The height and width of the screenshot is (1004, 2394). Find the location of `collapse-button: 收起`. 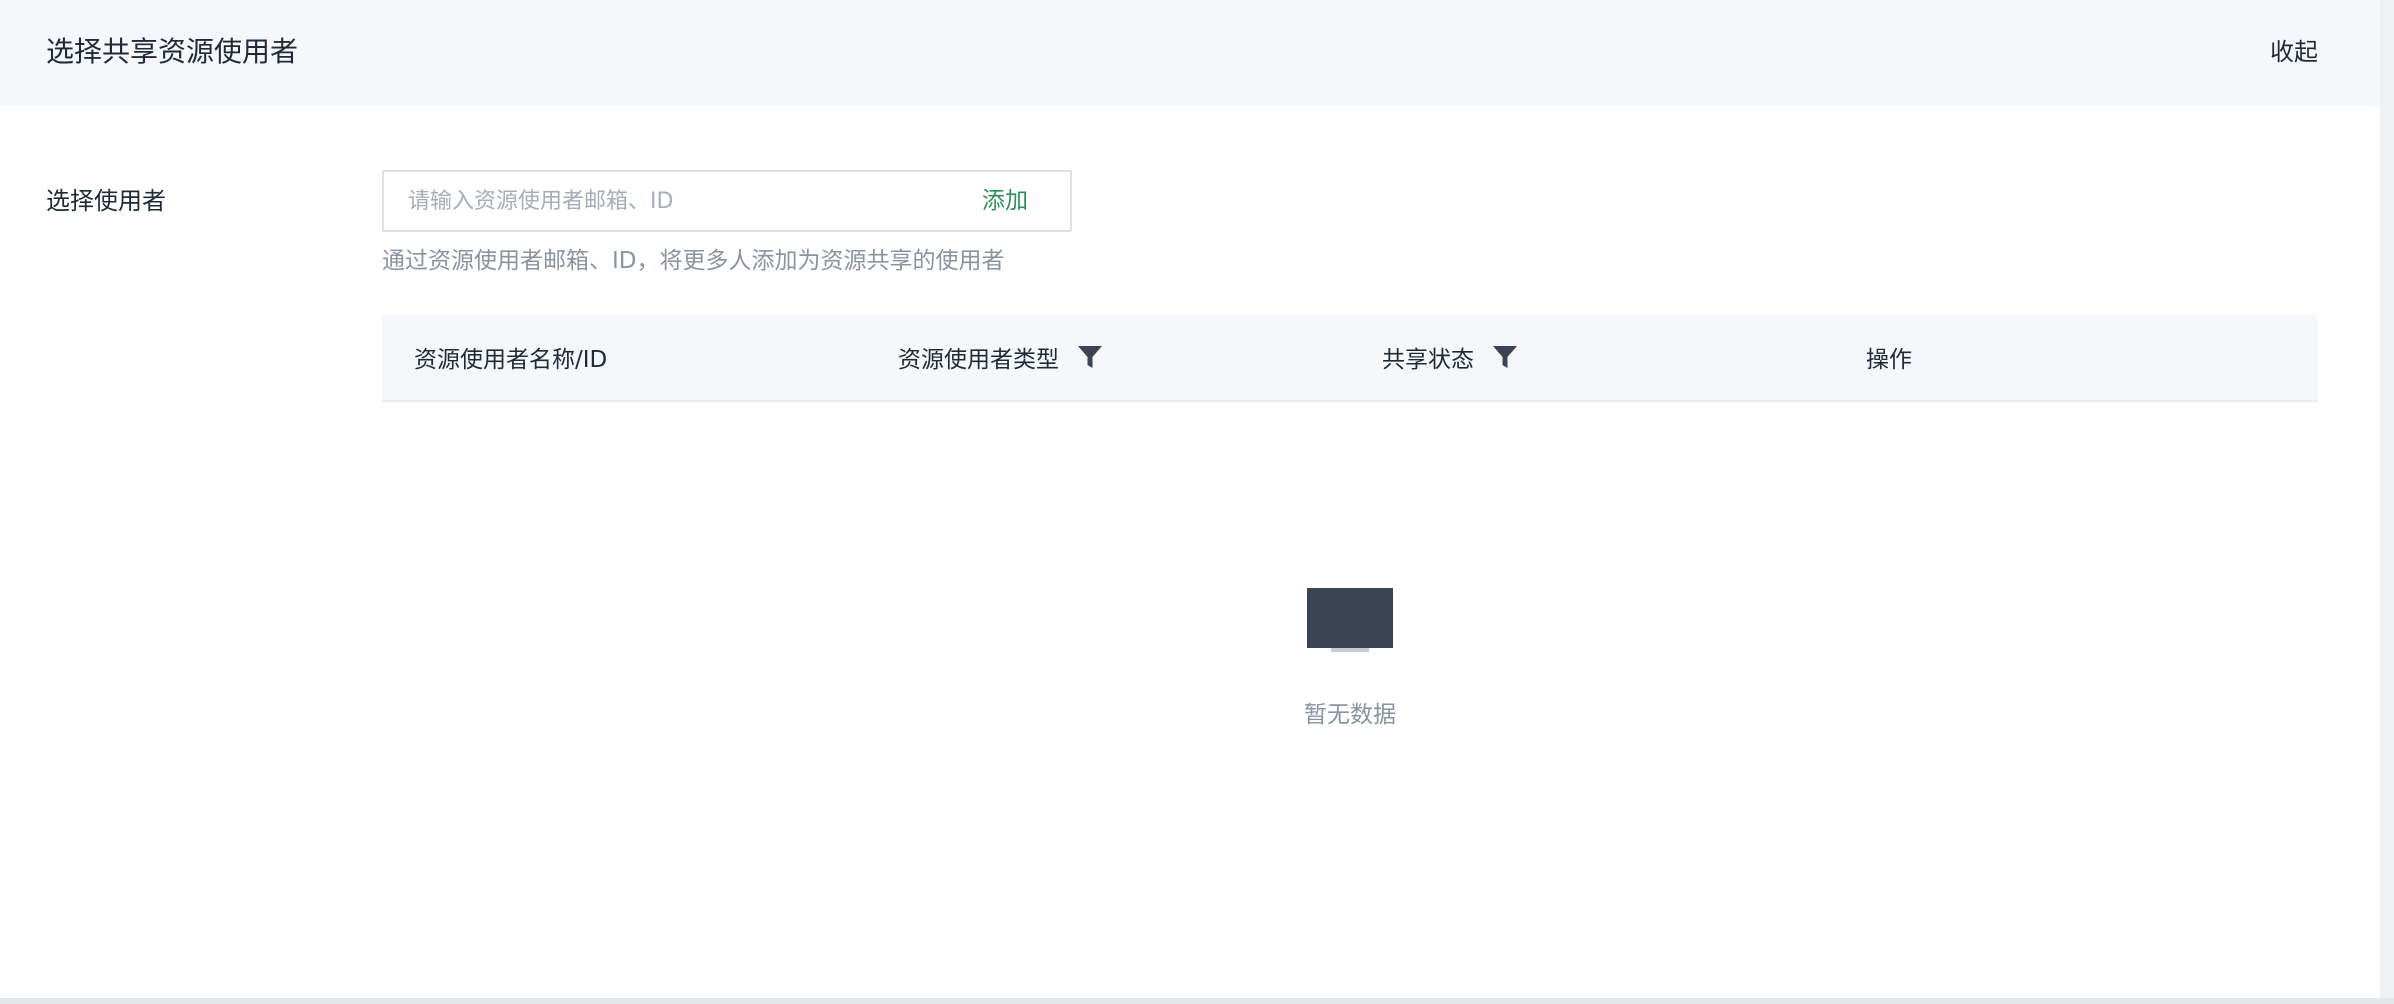

collapse-button: 收起 is located at coordinates (2294, 52).